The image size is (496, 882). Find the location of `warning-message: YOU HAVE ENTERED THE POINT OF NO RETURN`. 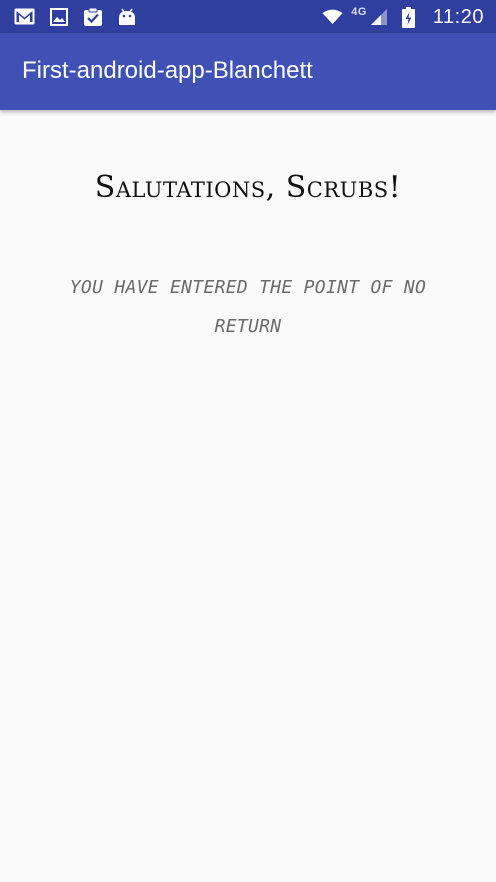

warning-message: YOU HAVE ENTERED THE POINT OF NO RETURN is located at coordinates (248, 307).